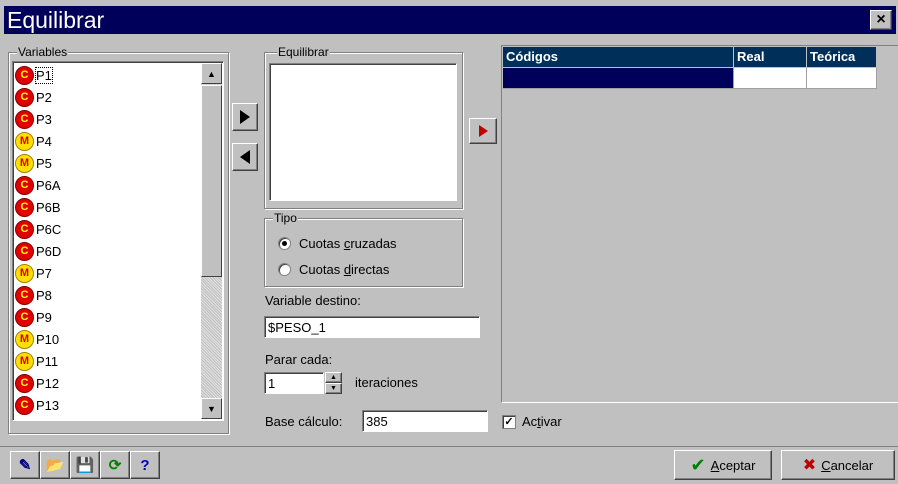  I want to click on stepper-down-button: ▼, so click(333, 388).